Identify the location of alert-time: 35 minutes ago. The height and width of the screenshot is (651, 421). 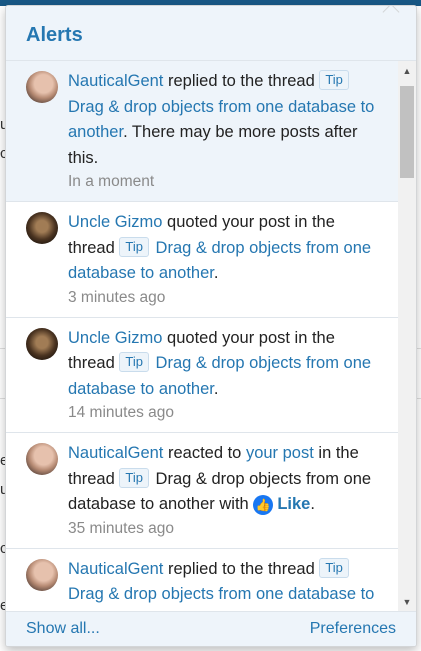
(121, 528).